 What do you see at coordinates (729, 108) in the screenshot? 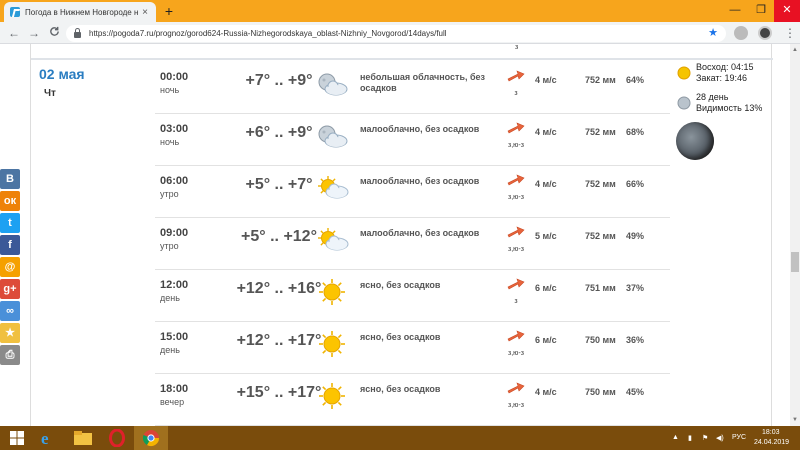
I see `moon-visibility-text: Видимость 13%` at bounding box center [729, 108].